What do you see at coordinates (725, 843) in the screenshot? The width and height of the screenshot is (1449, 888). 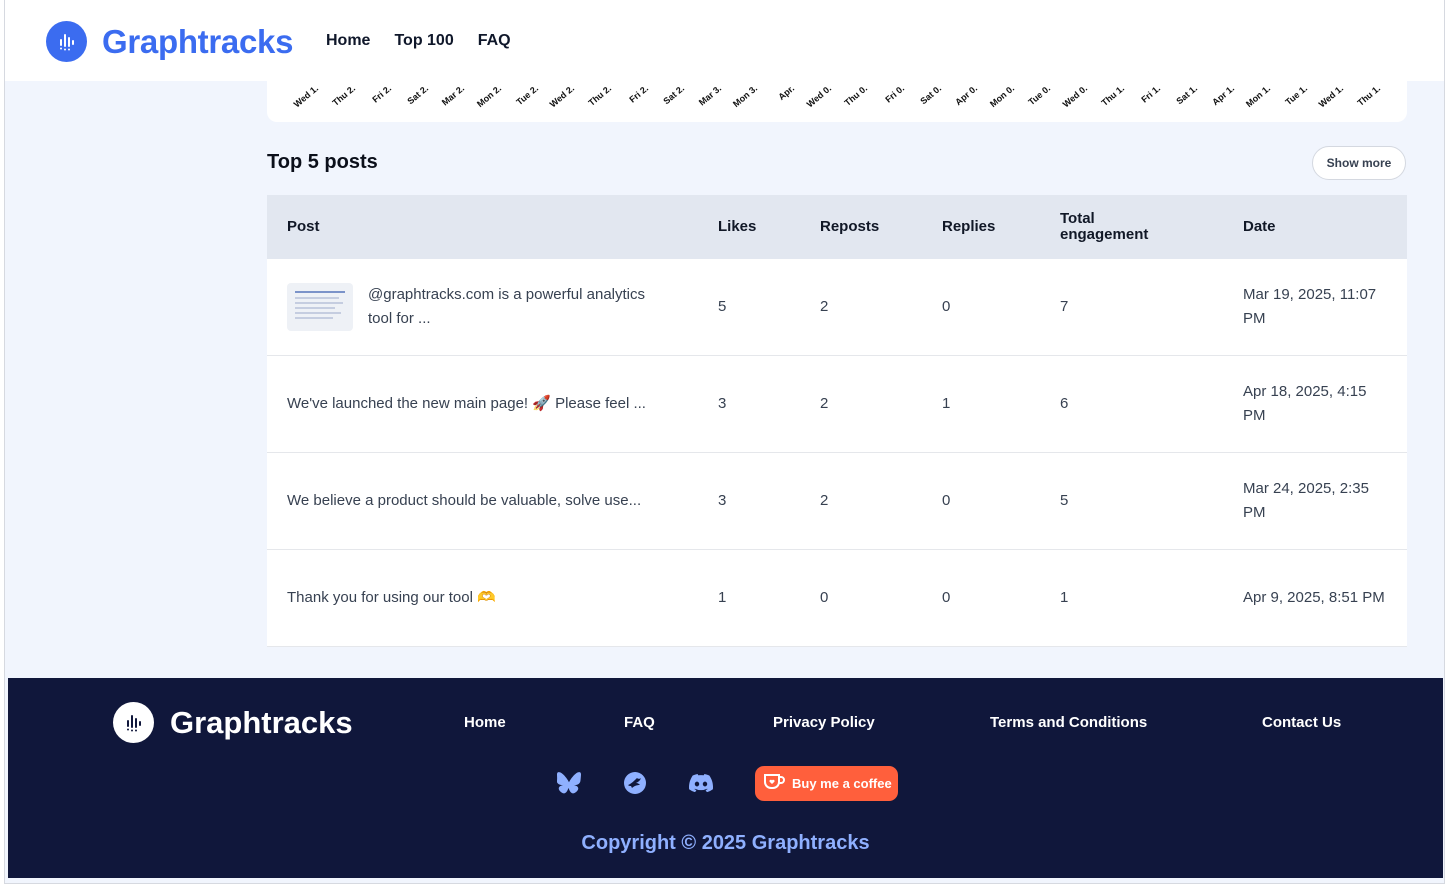 I see `copyright-text: Copyright © 2025 Graphtracks` at bounding box center [725, 843].